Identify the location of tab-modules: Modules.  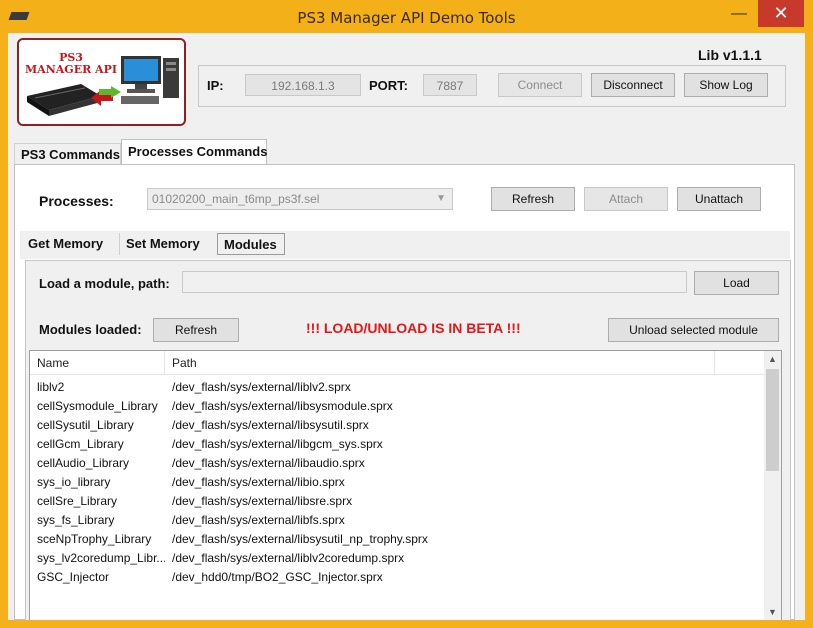
(251, 244).